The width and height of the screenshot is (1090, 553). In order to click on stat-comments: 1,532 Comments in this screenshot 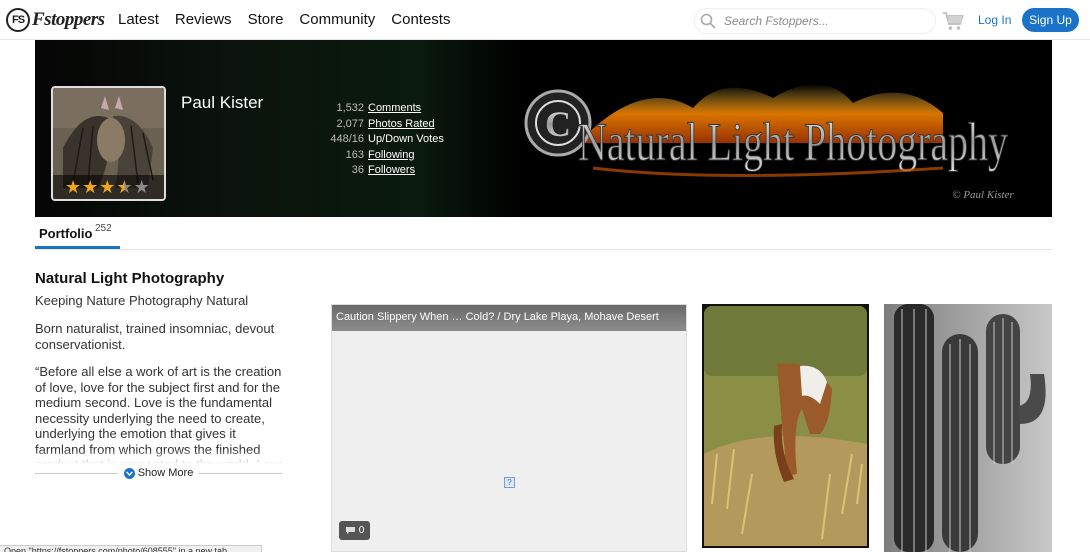, I will do `click(370, 109)`.